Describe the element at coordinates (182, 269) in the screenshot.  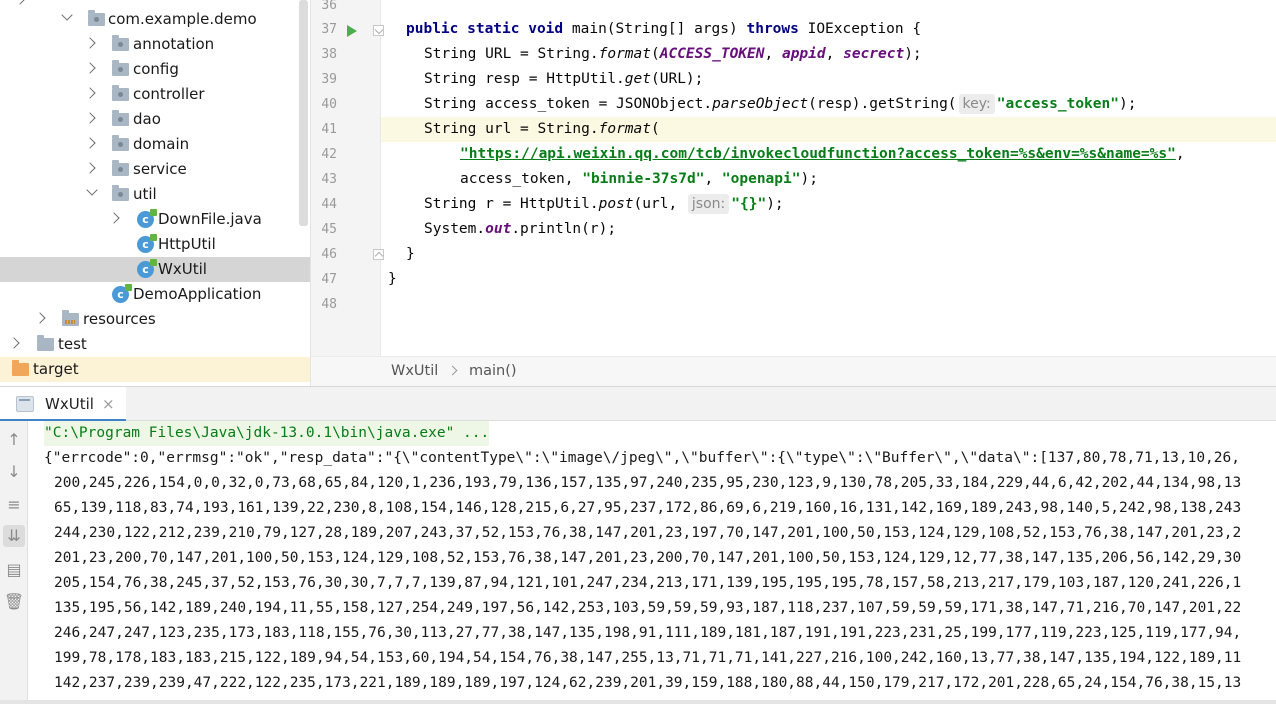
I see `tree-item-label: WxUtil` at that location.